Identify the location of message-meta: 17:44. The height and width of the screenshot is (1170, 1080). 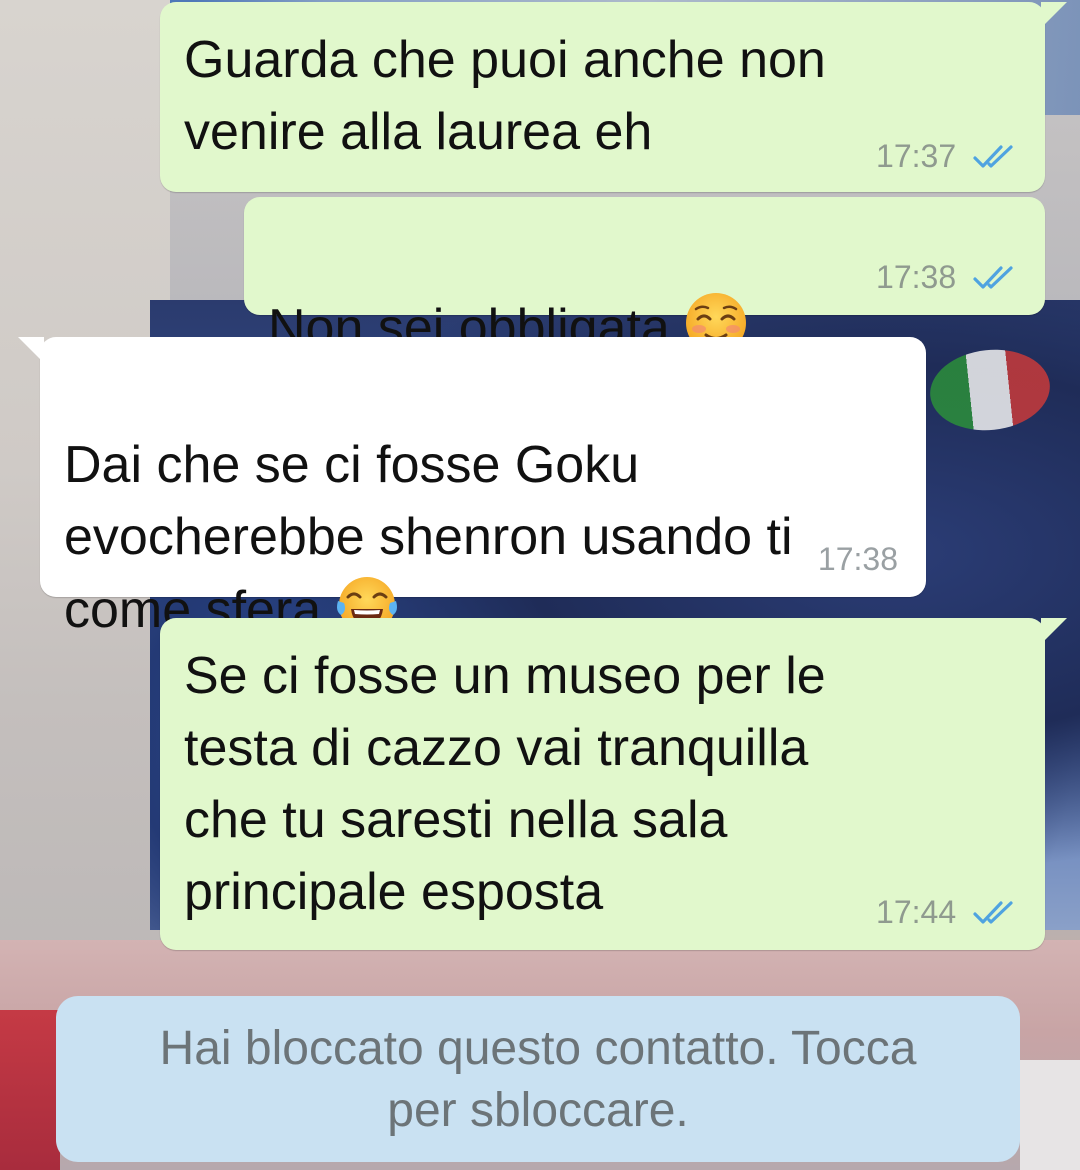
(948, 912).